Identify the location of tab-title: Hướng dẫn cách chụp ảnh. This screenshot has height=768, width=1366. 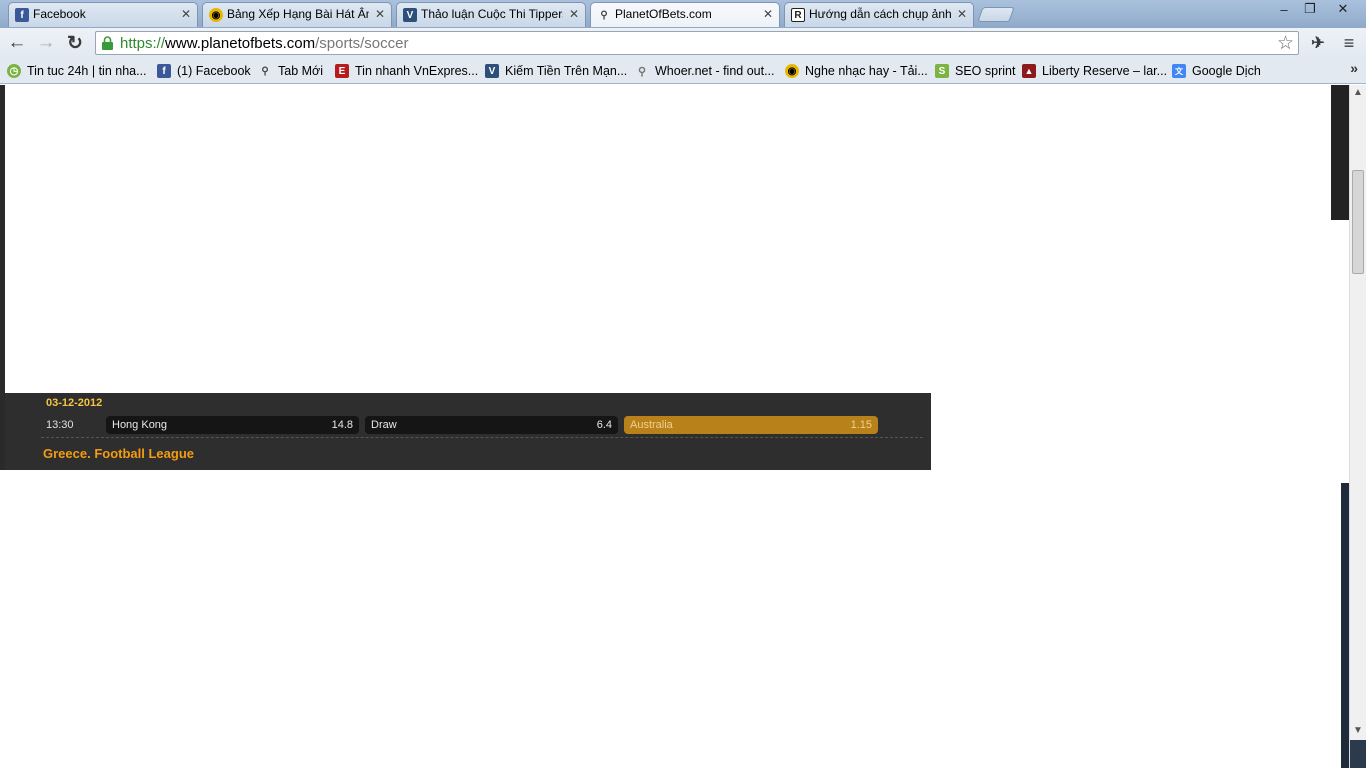
(880, 14).